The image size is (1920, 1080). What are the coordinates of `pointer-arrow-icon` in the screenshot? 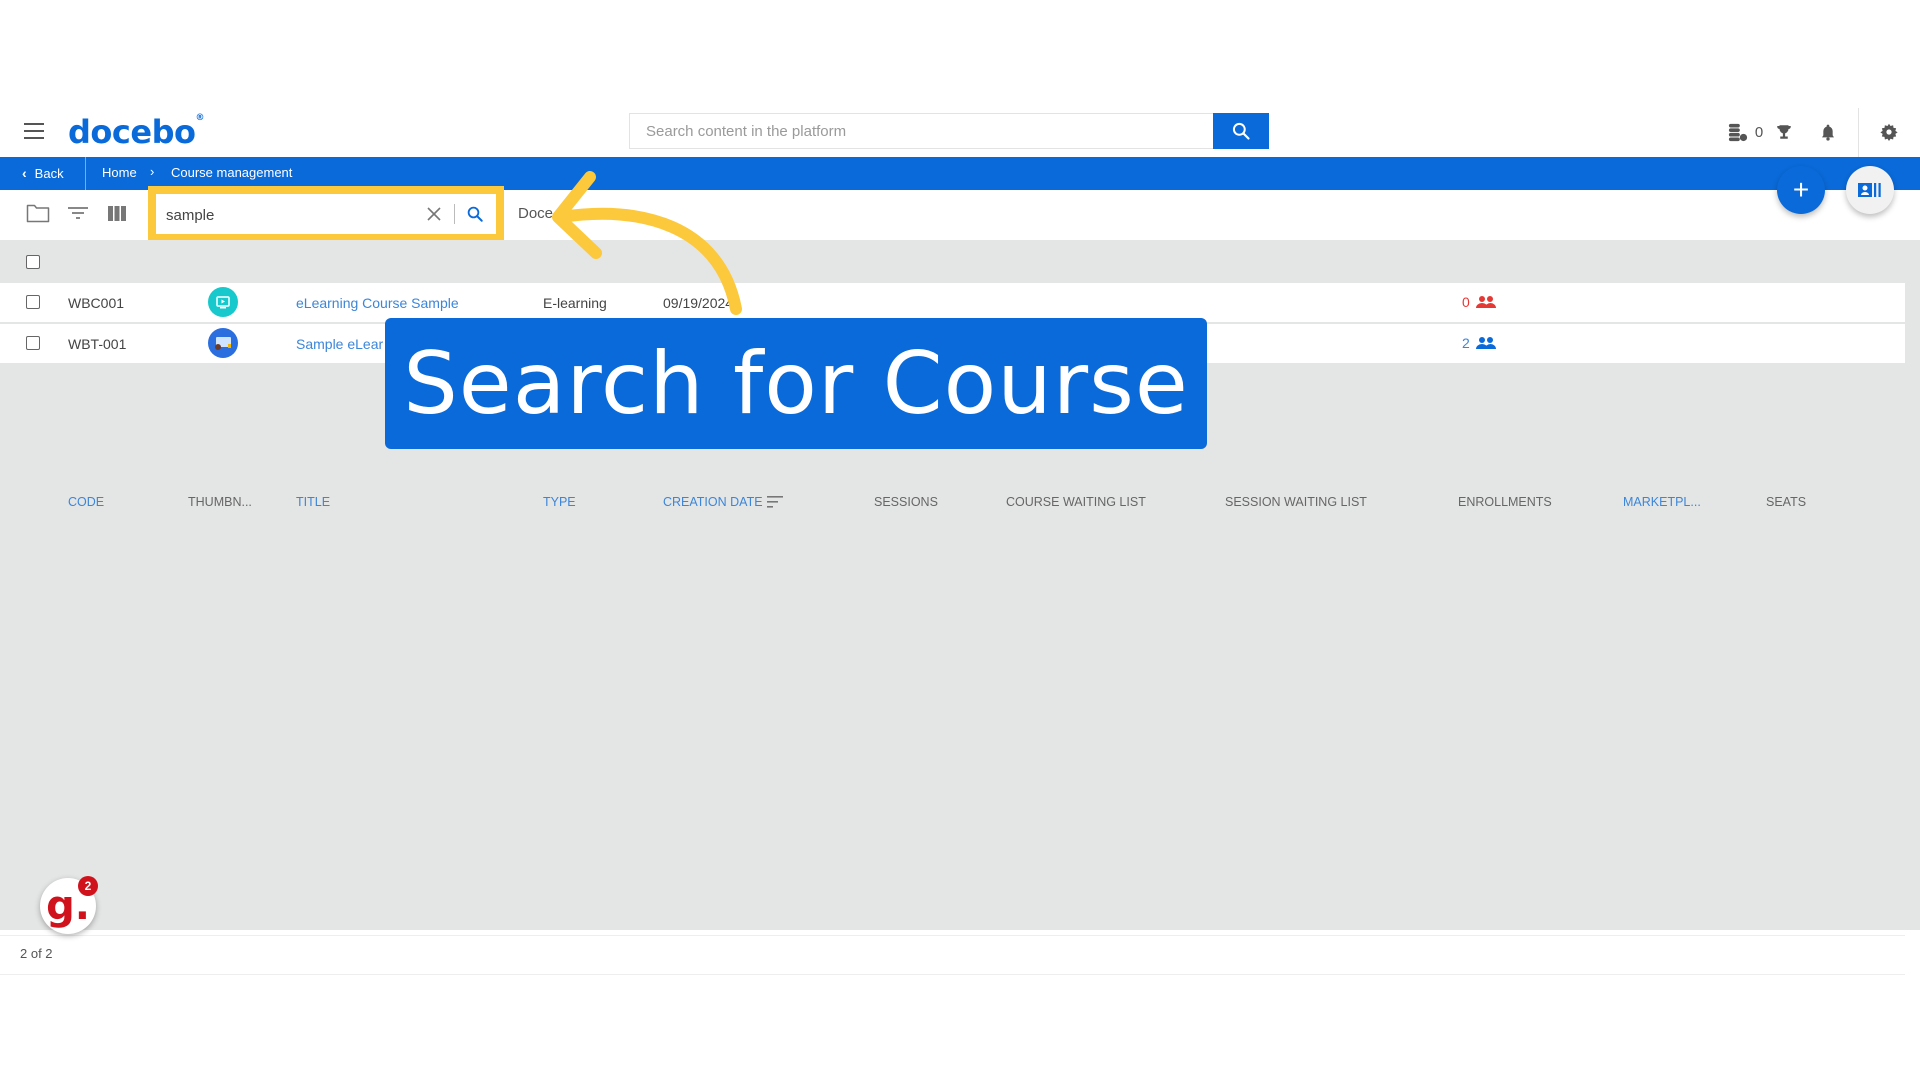 It's located at (647, 243).